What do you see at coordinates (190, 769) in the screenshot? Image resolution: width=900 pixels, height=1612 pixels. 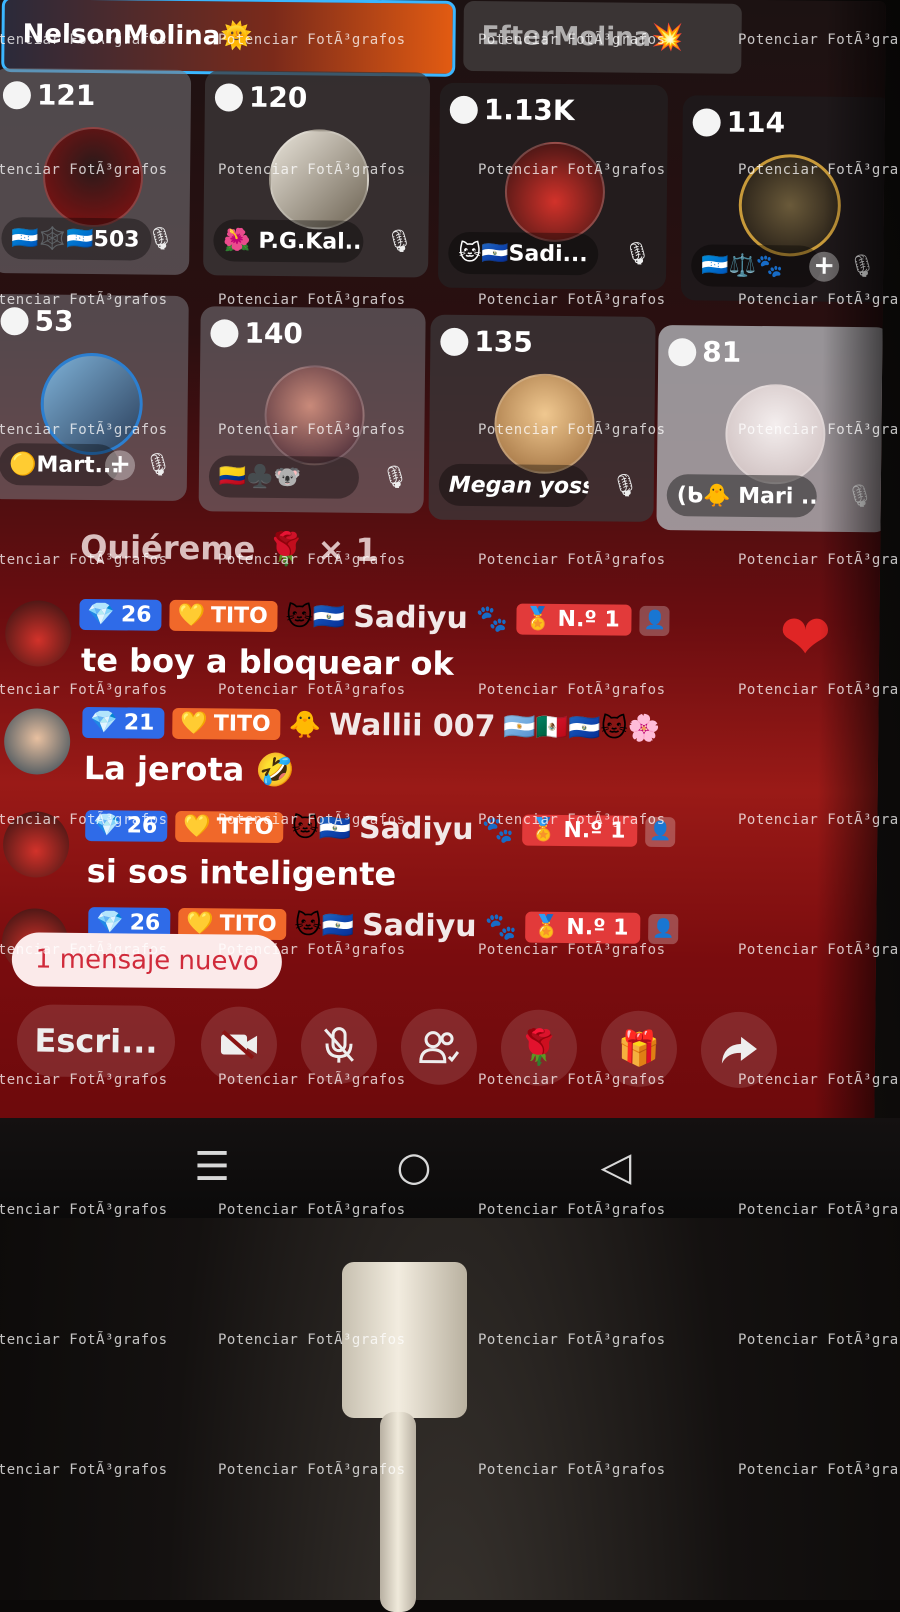 I see `message-text: La jerota 🤣` at bounding box center [190, 769].